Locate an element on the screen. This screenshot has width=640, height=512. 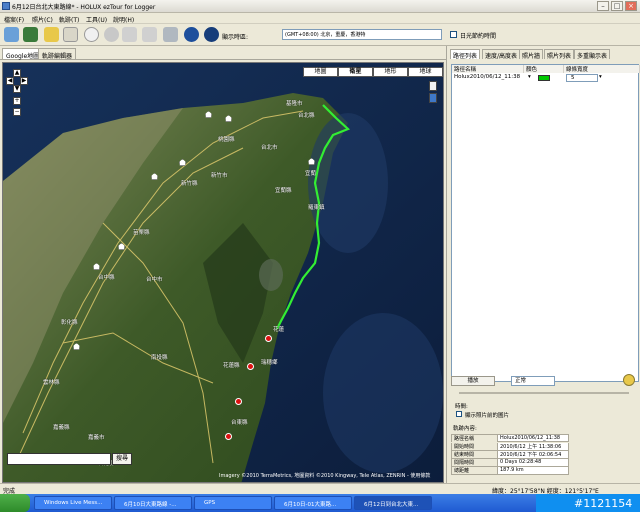
map-label-chiayi-city: 嘉義市 is located at coordinates (96, 438).